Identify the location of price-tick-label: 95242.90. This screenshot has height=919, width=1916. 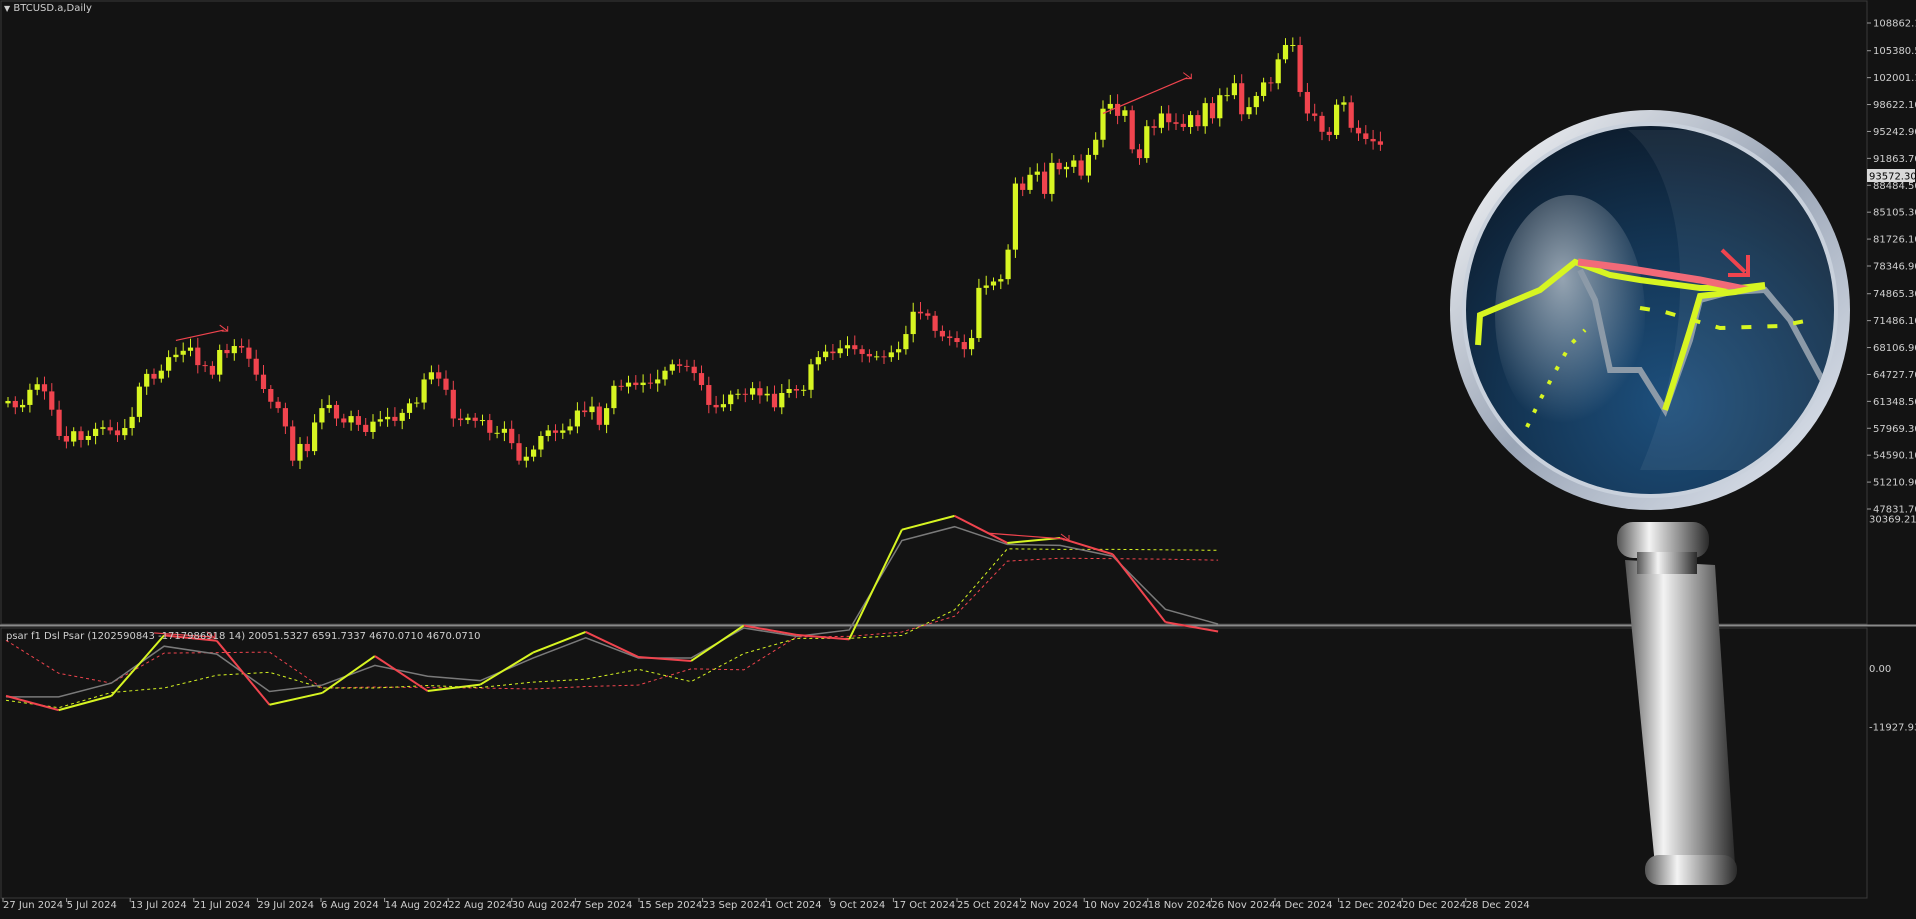
(1894, 132).